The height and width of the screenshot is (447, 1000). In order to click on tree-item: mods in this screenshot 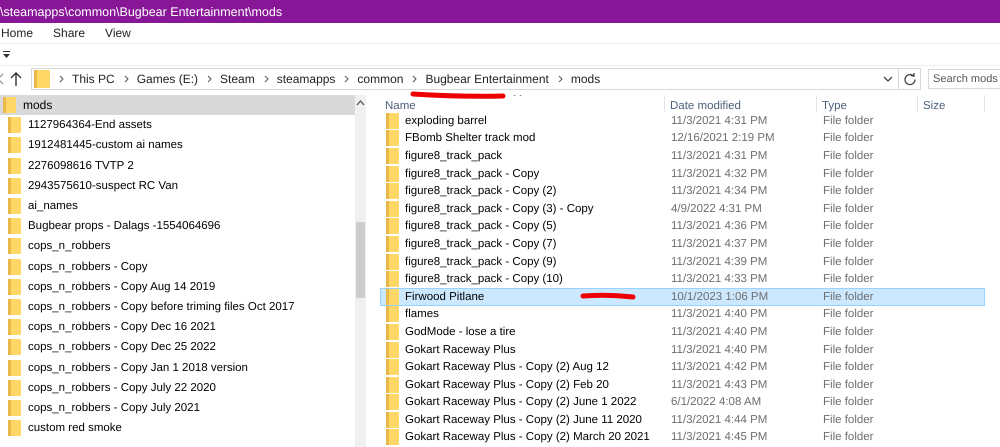, I will do `click(177, 105)`.